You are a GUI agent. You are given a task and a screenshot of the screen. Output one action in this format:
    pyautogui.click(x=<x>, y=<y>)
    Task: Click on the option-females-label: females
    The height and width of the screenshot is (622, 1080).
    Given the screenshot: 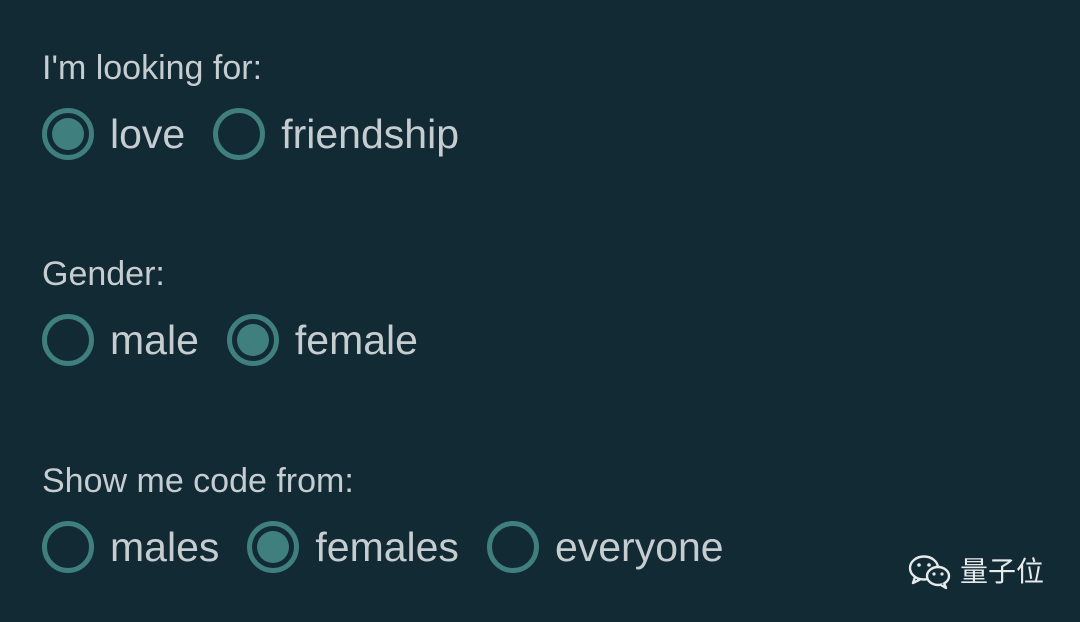 What is the action you would take?
    pyautogui.click(x=387, y=547)
    